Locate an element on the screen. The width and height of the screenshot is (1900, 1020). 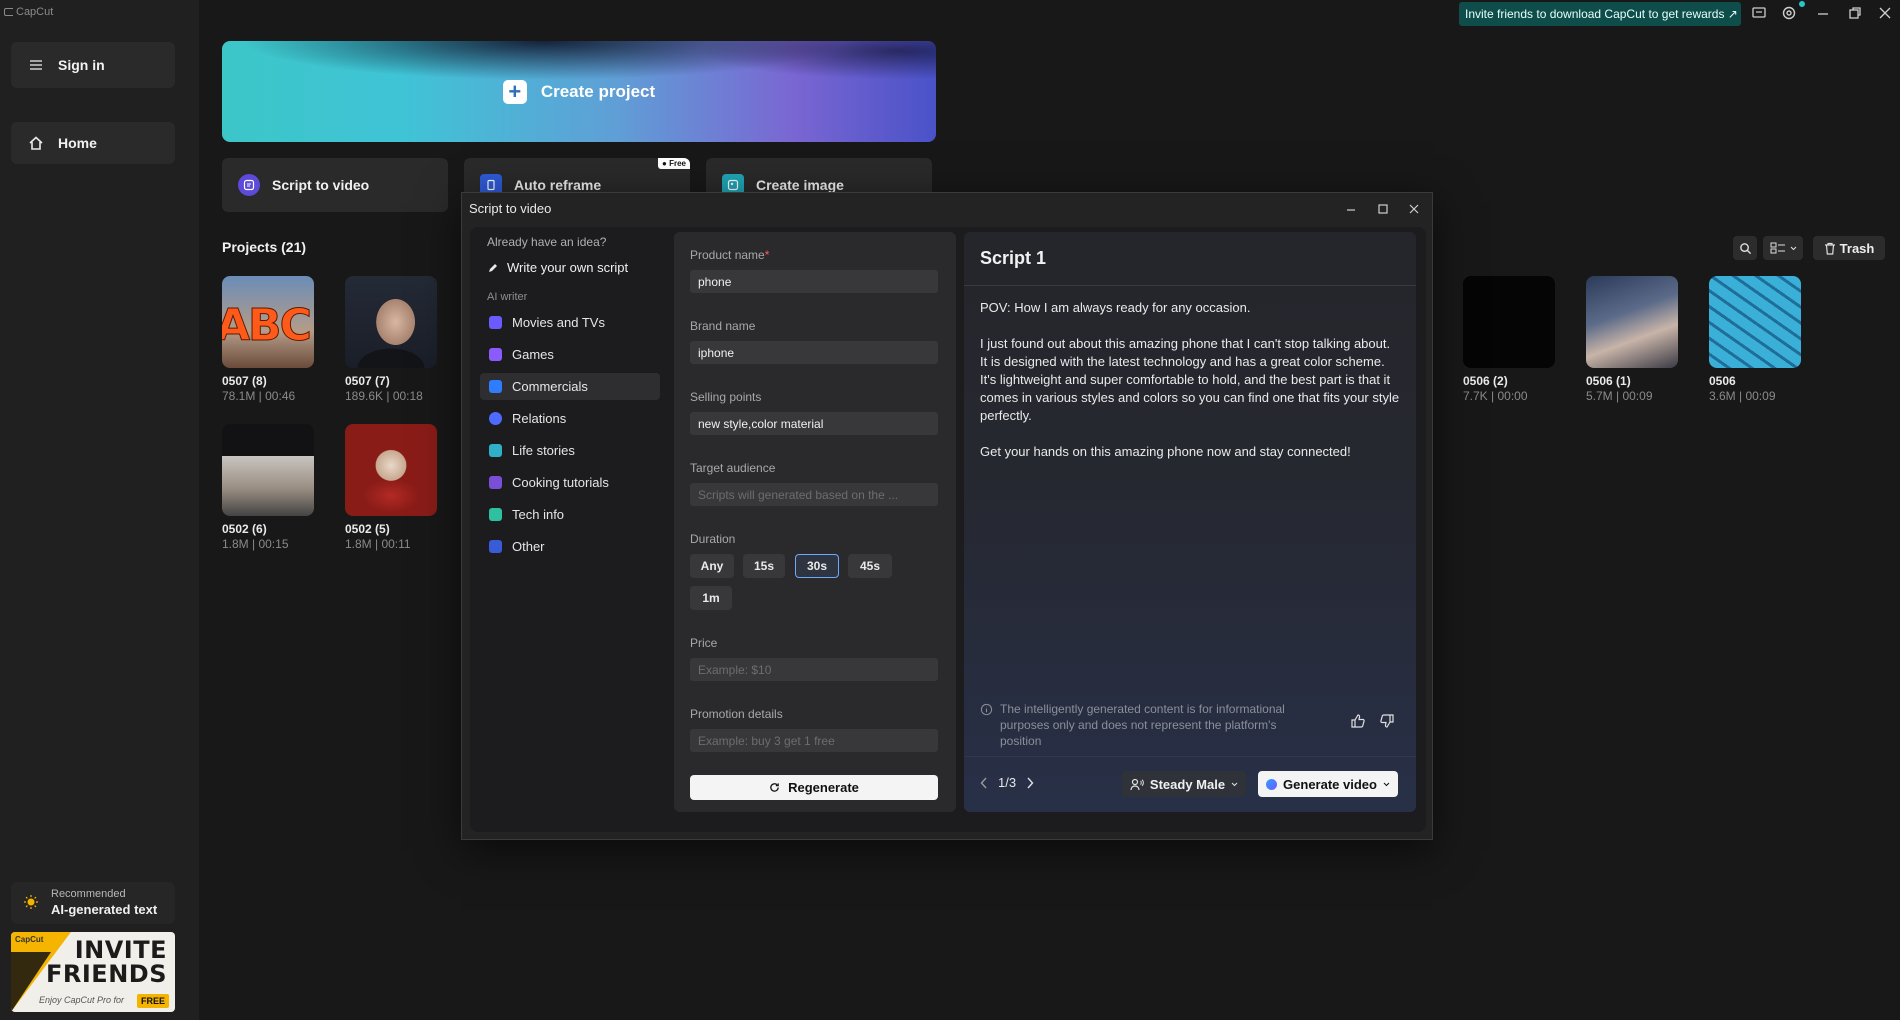
duration-option-any: Any is located at coordinates (712, 566).